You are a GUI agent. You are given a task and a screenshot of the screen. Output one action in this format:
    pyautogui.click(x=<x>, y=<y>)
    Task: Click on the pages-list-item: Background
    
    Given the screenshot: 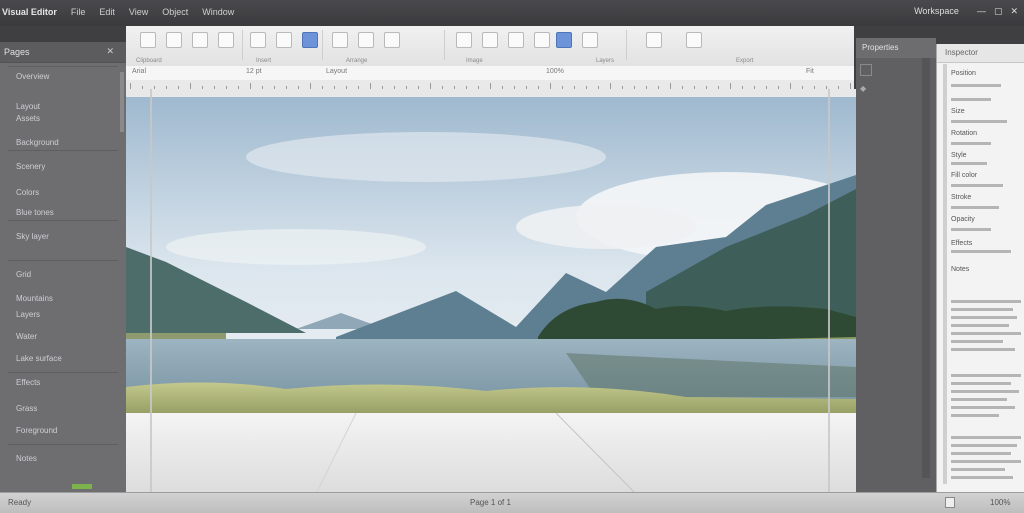 What is the action you would take?
    pyautogui.click(x=37, y=142)
    